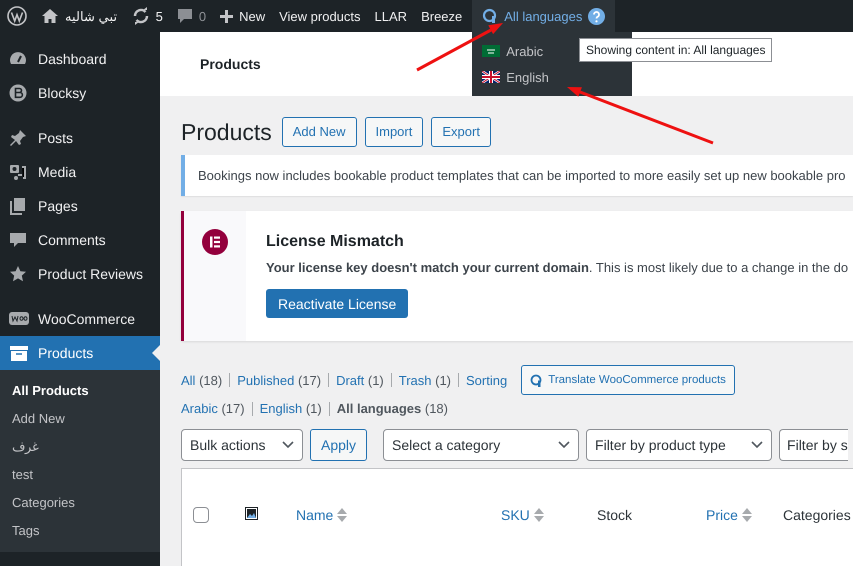 The width and height of the screenshot is (853, 566). Describe the element at coordinates (19, 319) in the screenshot. I see `woo-icon` at that location.